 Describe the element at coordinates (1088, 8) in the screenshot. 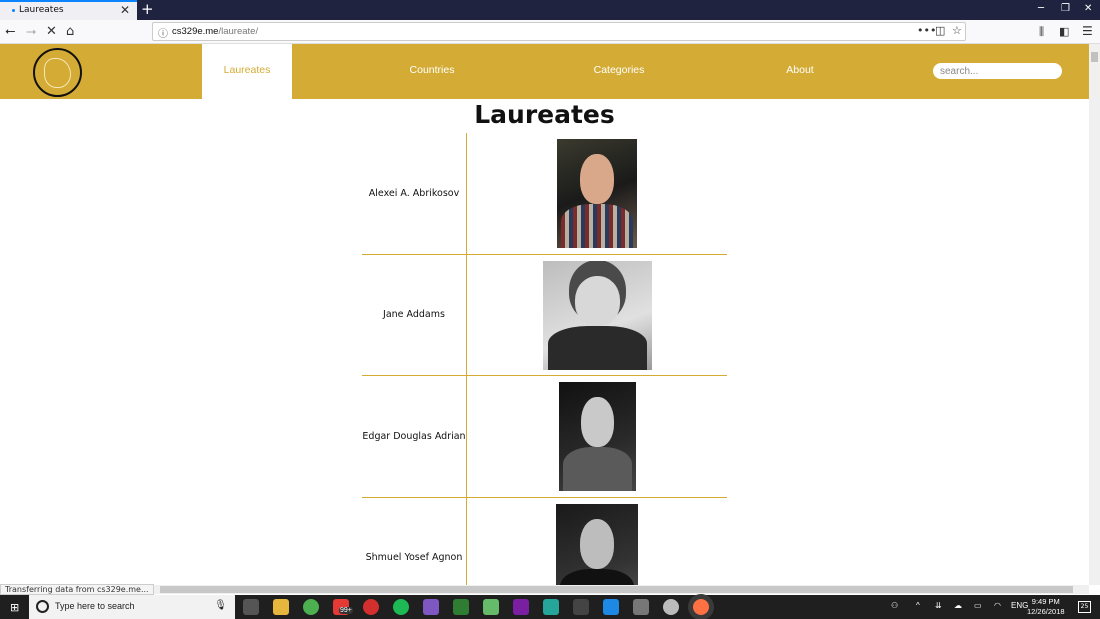

I see `window-close-icon: ✕` at that location.